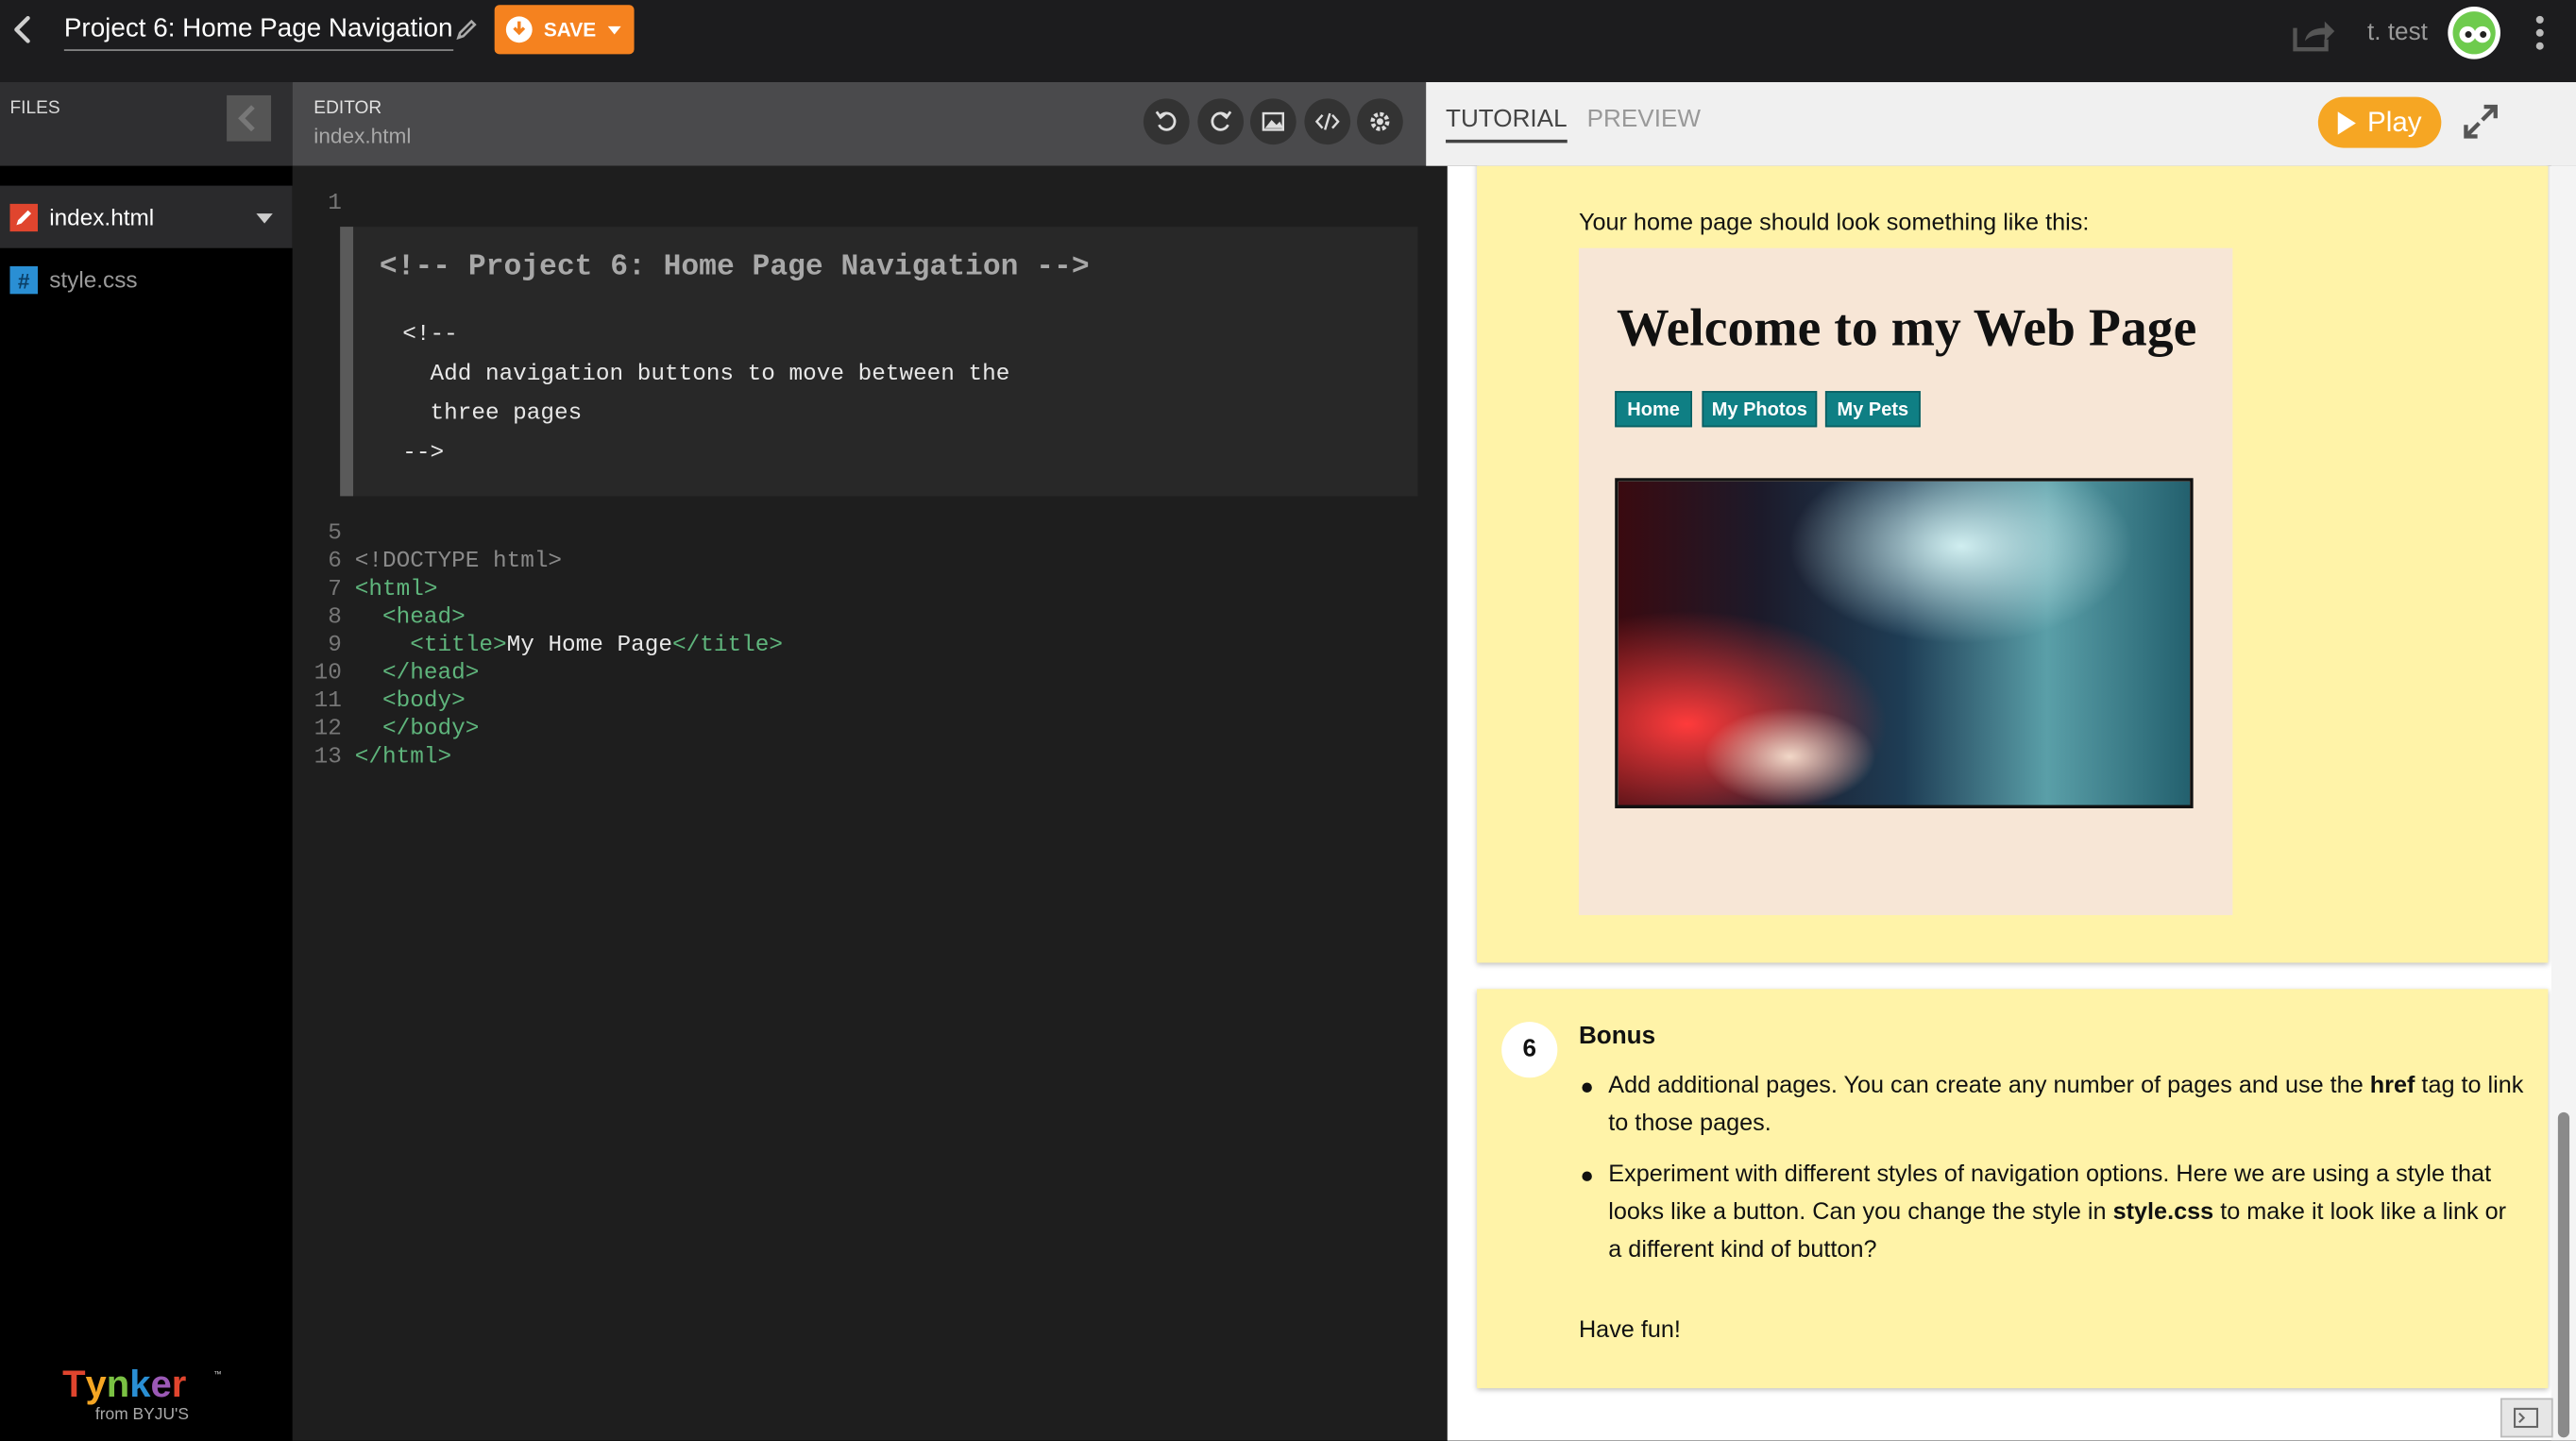 The width and height of the screenshot is (2576, 1441). I want to click on editor-file-name: index.html, so click(363, 135).